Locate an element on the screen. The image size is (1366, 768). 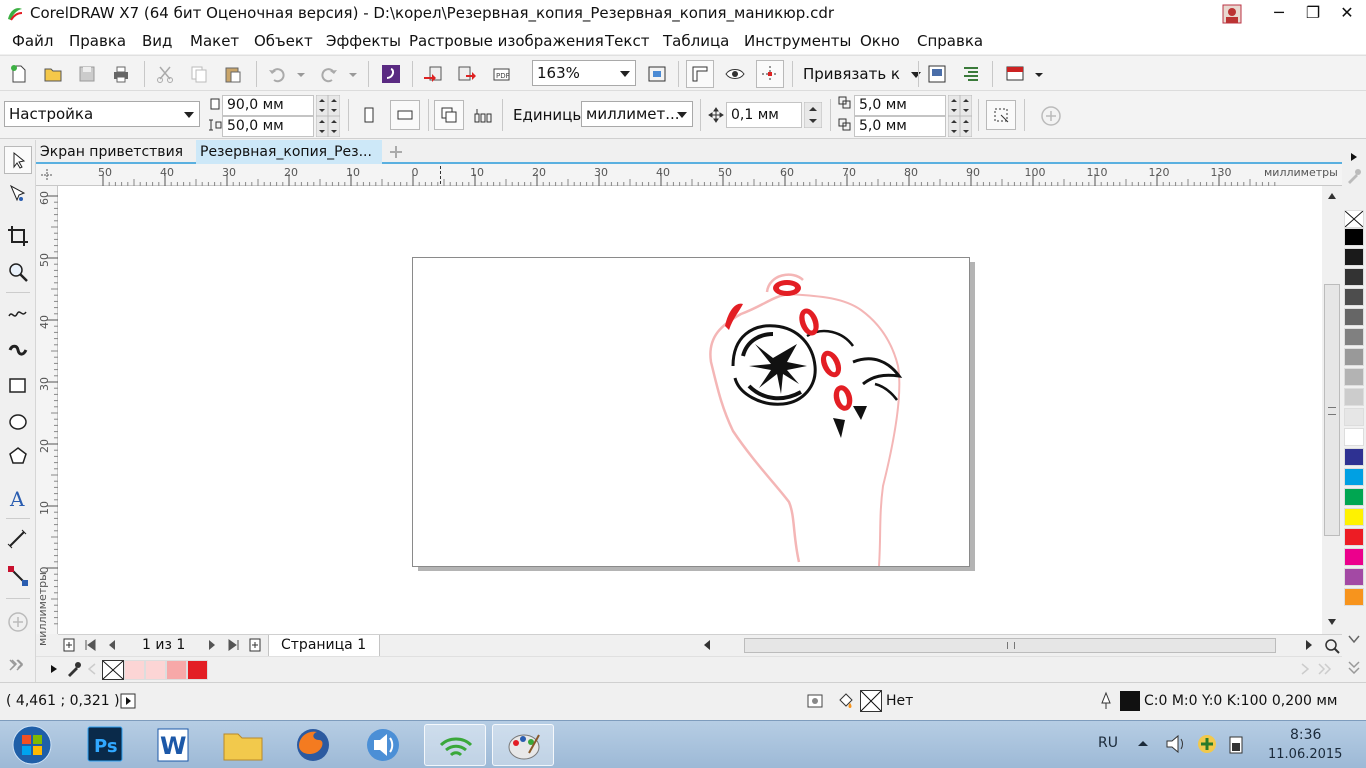
nudge-distance-field: 0,1 мм is located at coordinates (764, 115).